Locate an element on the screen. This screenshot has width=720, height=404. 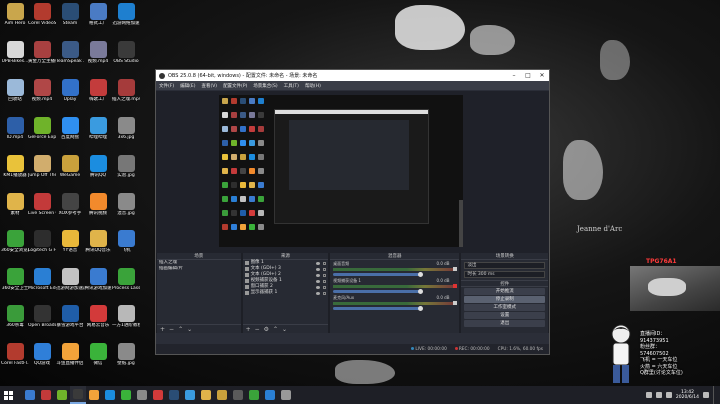
menu-view: 查看(V) is located at coordinates (209, 86).